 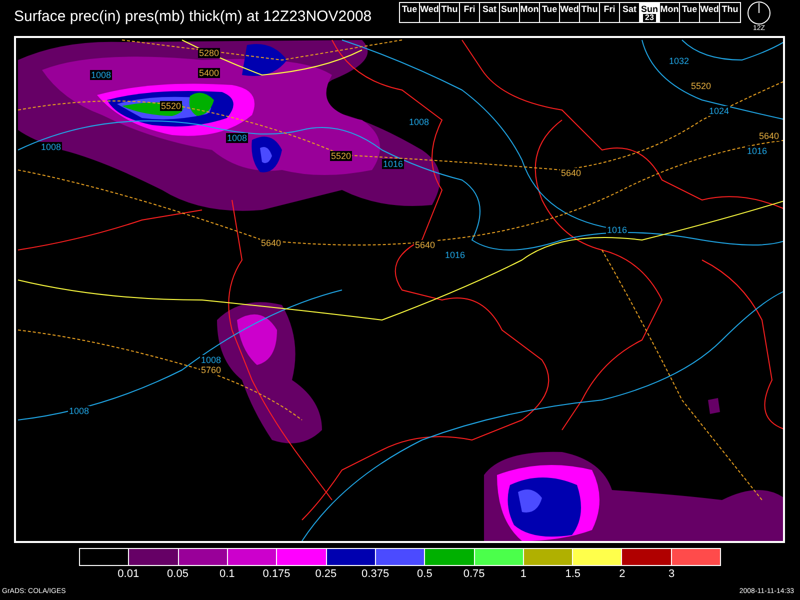 What do you see at coordinates (276, 574) in the screenshot?
I see `scale-label: 0.175` at bounding box center [276, 574].